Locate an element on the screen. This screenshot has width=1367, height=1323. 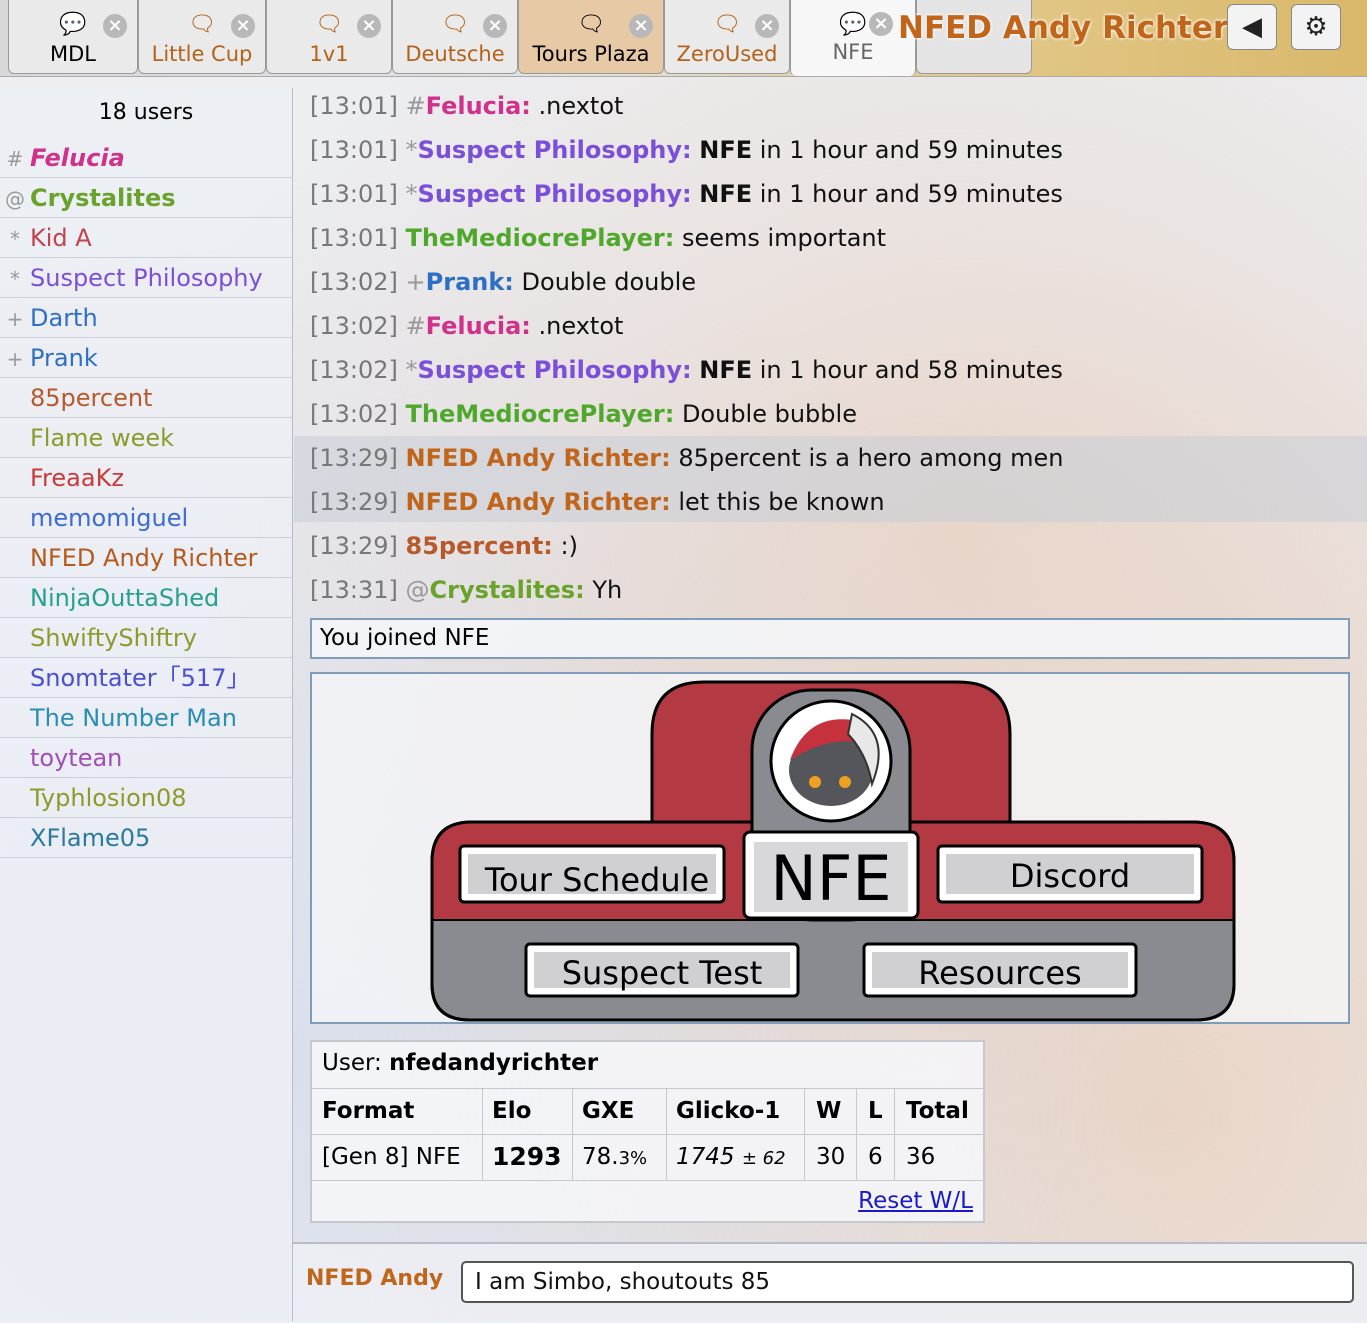
user-list-item: 85percent is located at coordinates (146, 398).